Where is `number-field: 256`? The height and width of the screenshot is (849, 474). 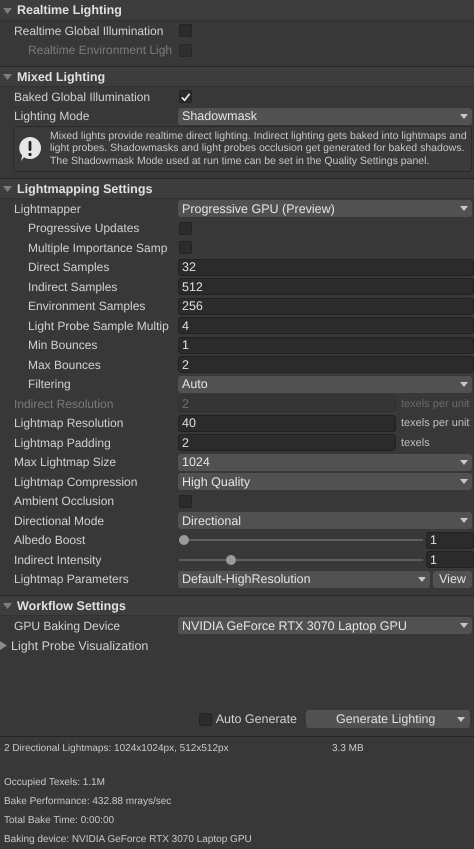
number-field: 256 is located at coordinates (326, 306).